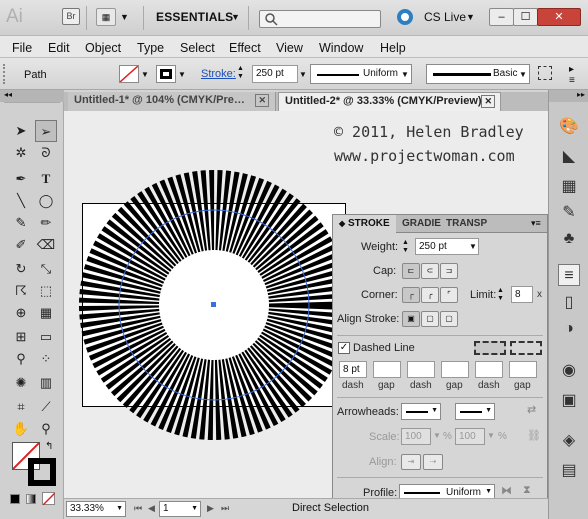  What do you see at coordinates (569, 127) in the screenshot?
I see `color-panel-icon: 🎨` at bounding box center [569, 127].